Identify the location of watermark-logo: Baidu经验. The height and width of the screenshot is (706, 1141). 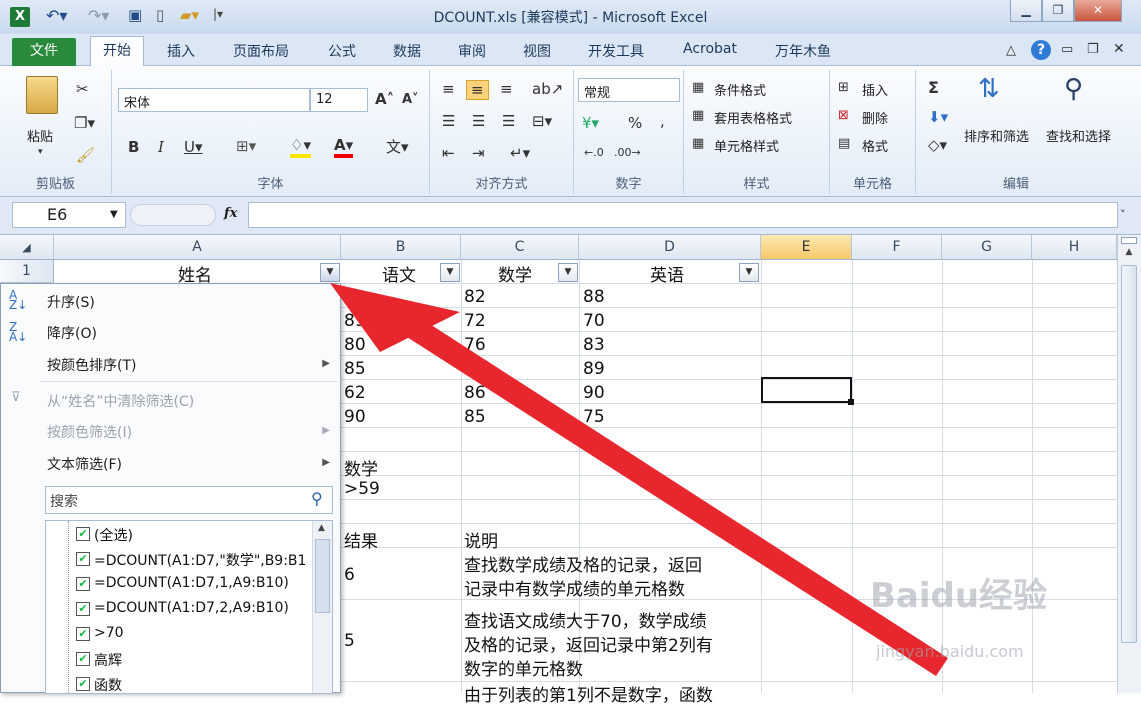
(959, 596).